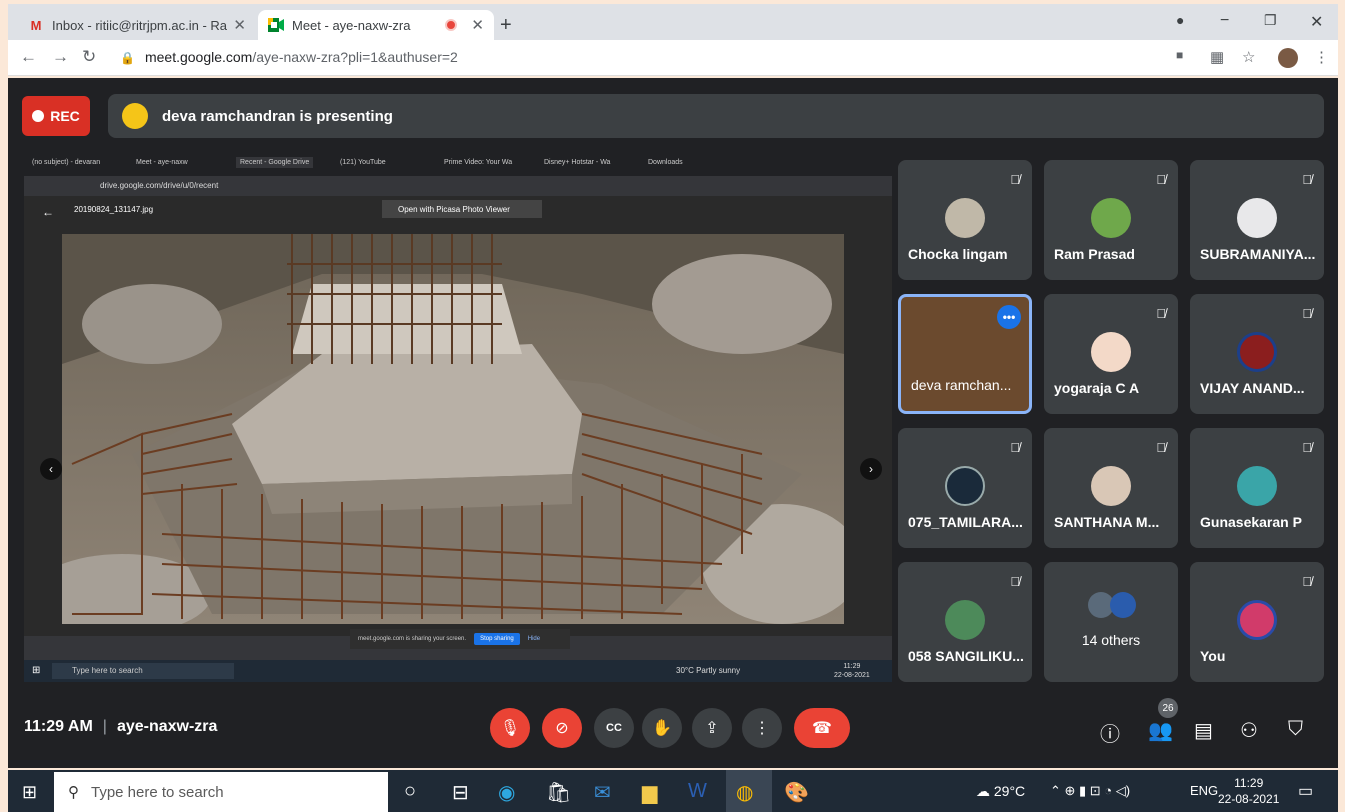 This screenshot has height=812, width=1345. What do you see at coordinates (1321, 57) in the screenshot?
I see `menu-dots-icon: ⋮` at bounding box center [1321, 57].